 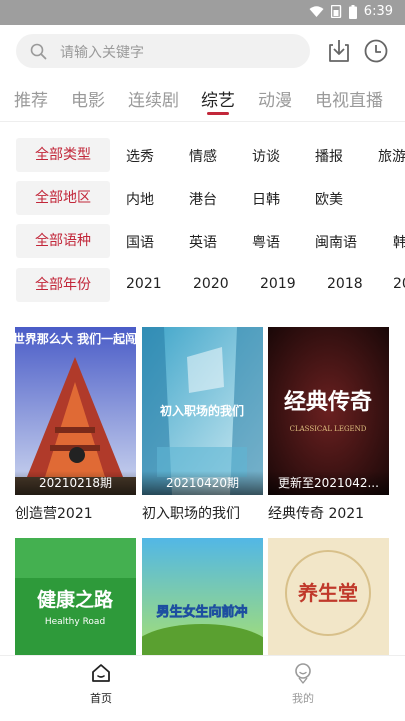 I want to click on show-title: 初入职场的我们, so click(x=191, y=514).